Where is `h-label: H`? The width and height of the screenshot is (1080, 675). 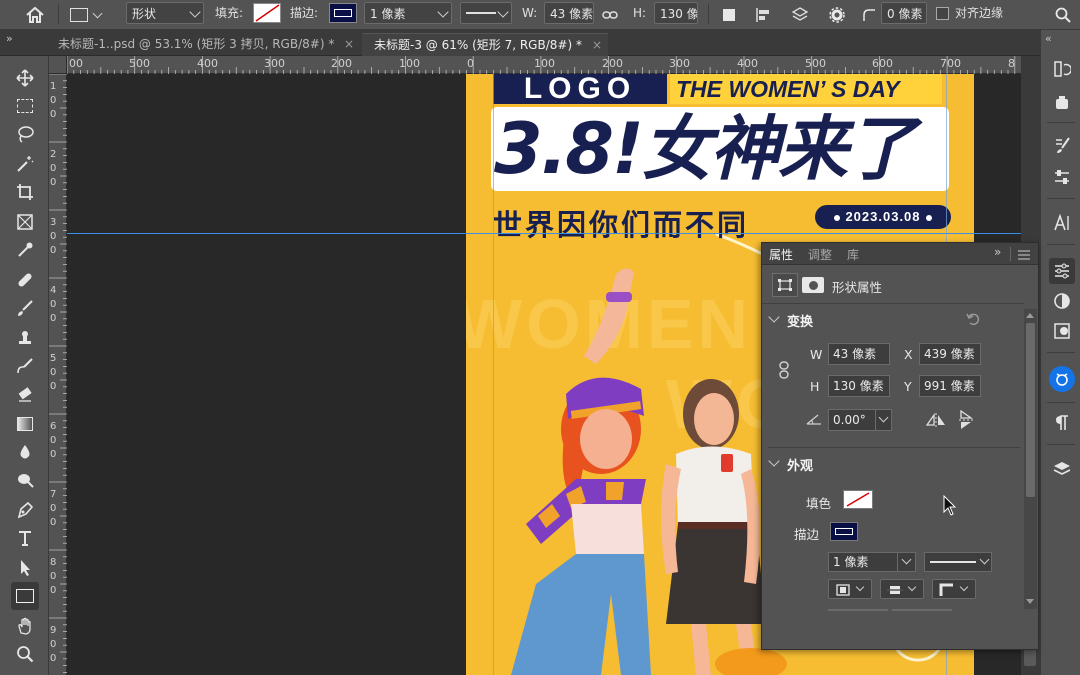
h-label: H is located at coordinates (815, 386).